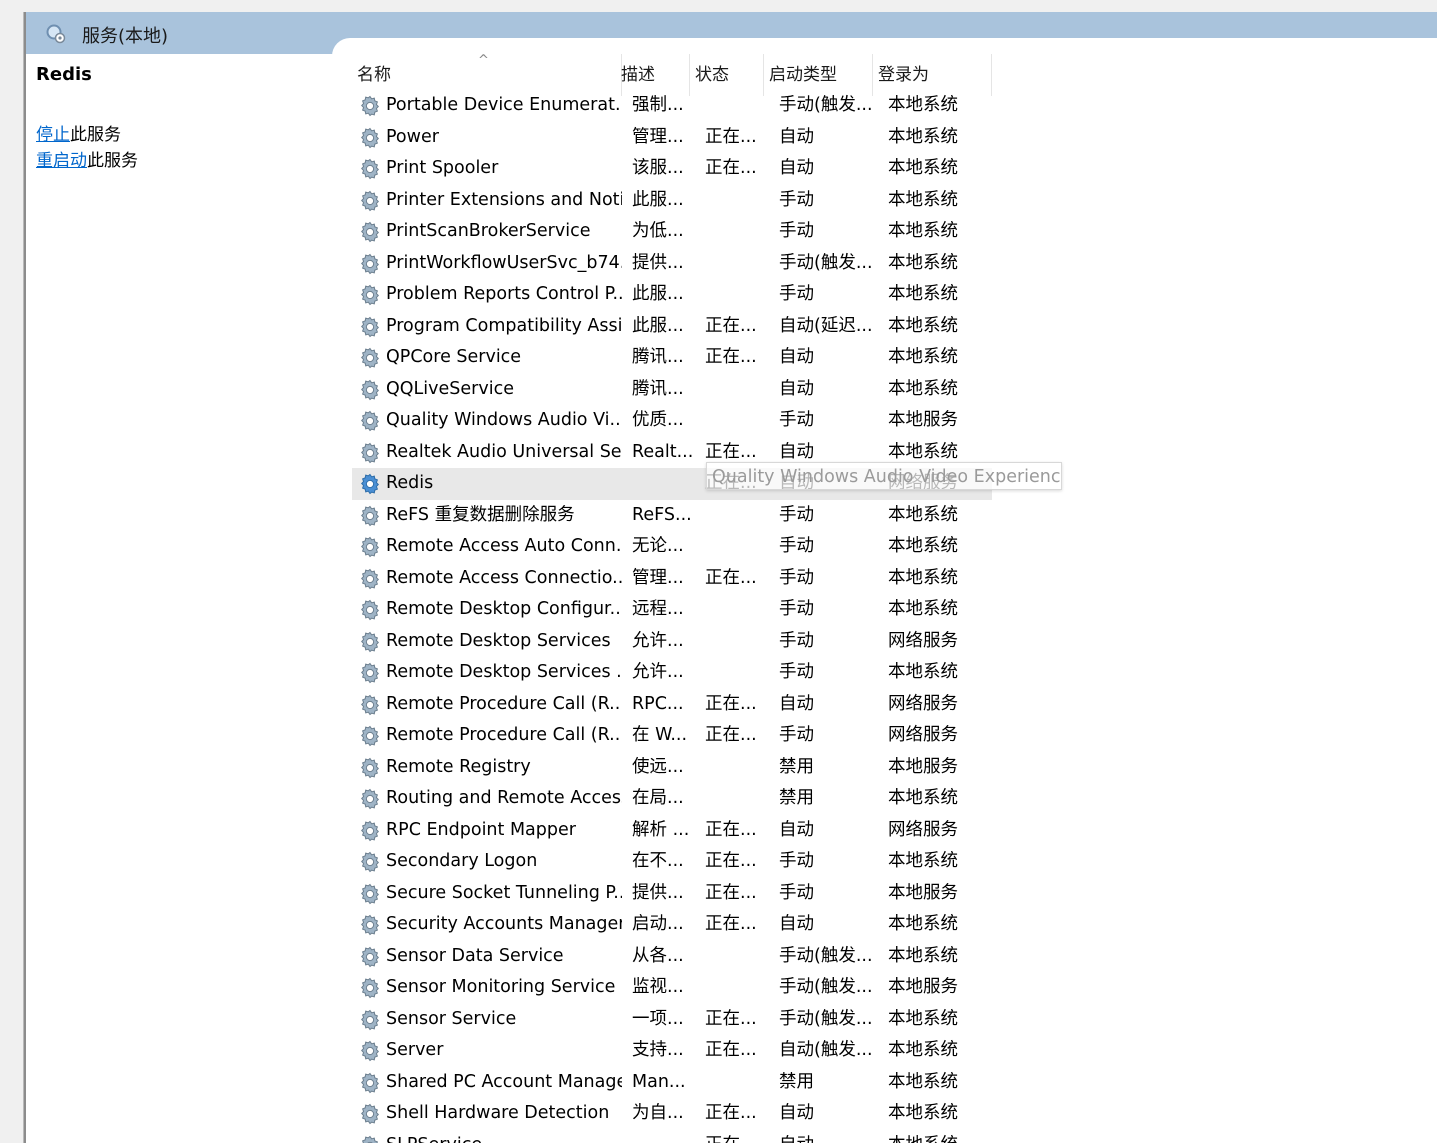  What do you see at coordinates (672, 673) in the screenshot?
I see `service-row: Remote Desktop Services ... 允许... 手动 本地系统` at bounding box center [672, 673].